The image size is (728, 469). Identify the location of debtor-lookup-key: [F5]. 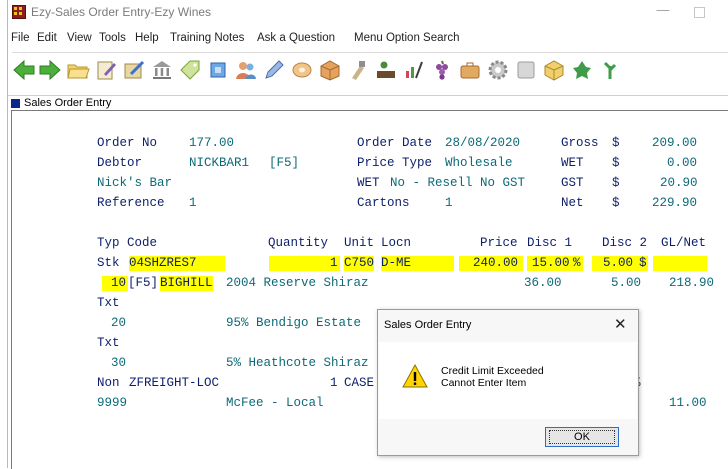
(284, 163).